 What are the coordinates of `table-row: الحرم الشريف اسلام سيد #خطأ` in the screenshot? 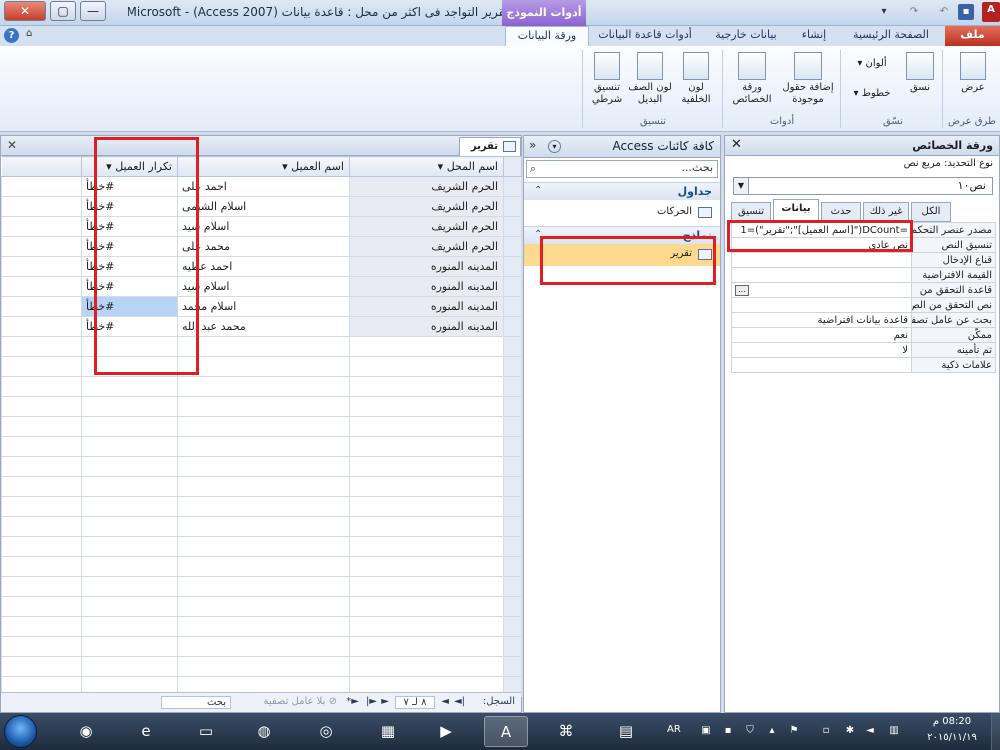 It's located at (261, 226).